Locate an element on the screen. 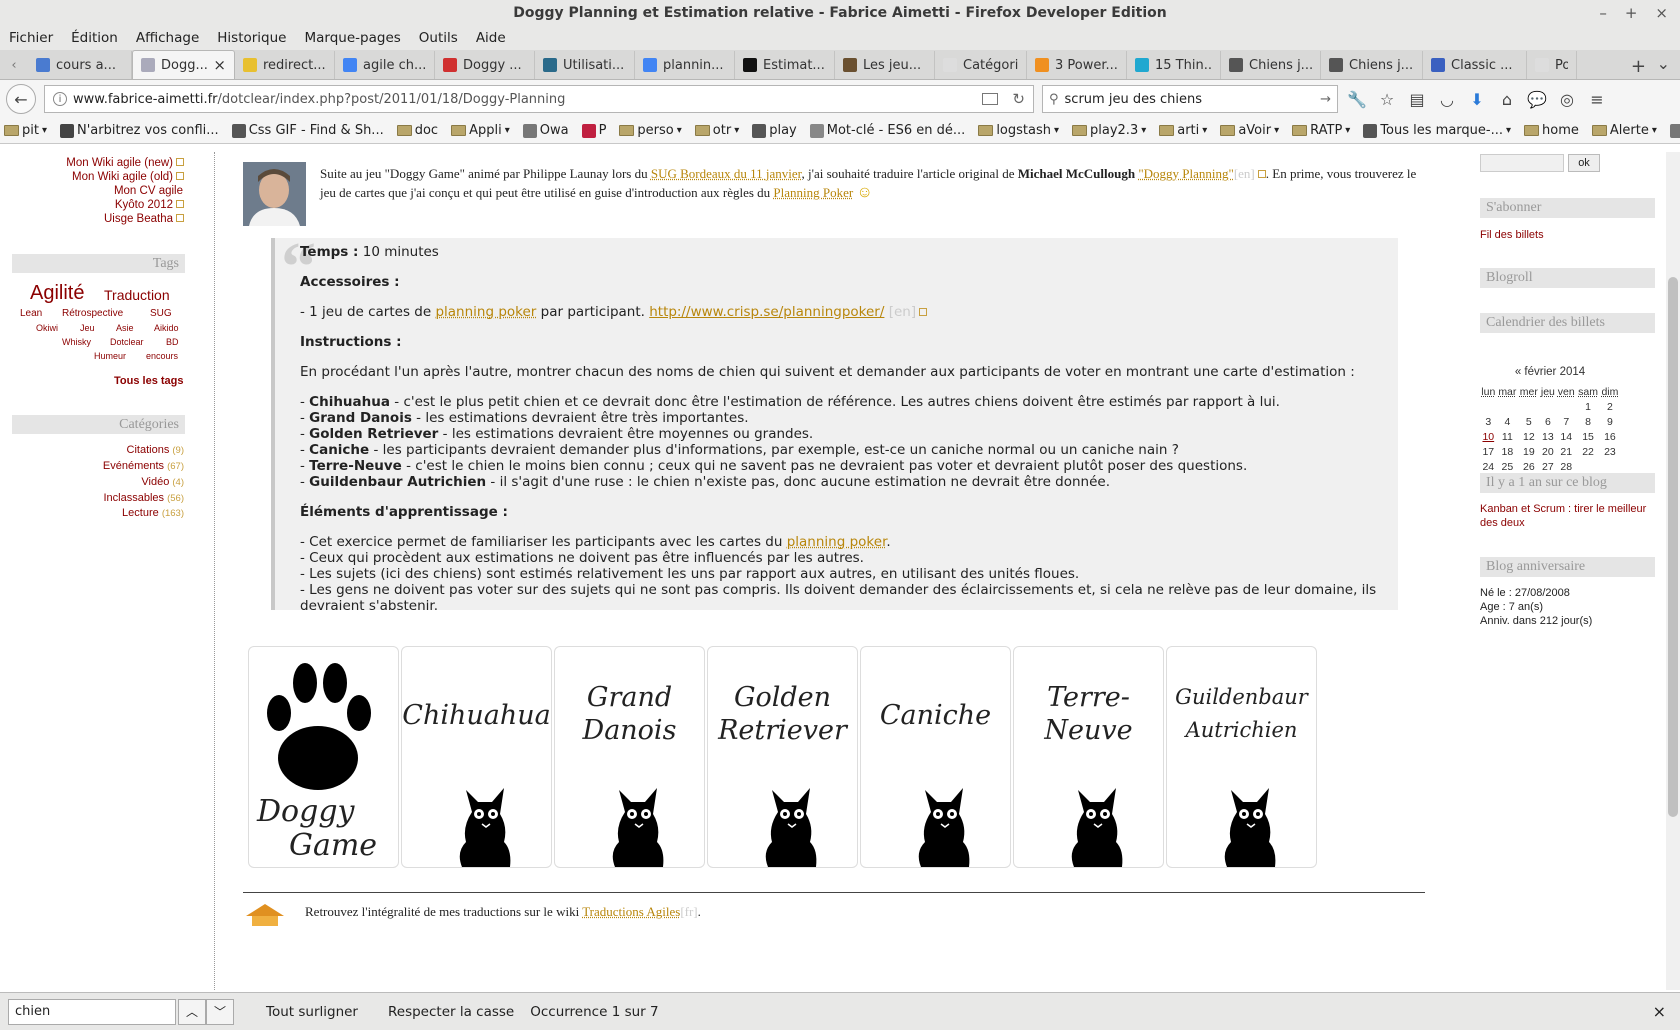 This screenshot has width=1680, height=1030. find-previous-button: ︿ is located at coordinates (192, 1011).